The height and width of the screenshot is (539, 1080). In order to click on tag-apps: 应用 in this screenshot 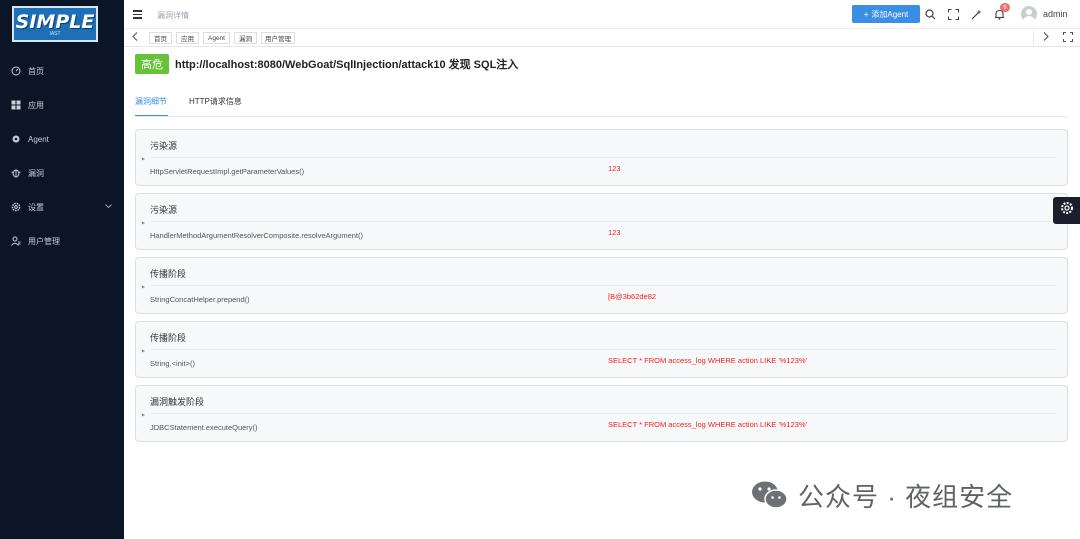, I will do `click(187, 38)`.